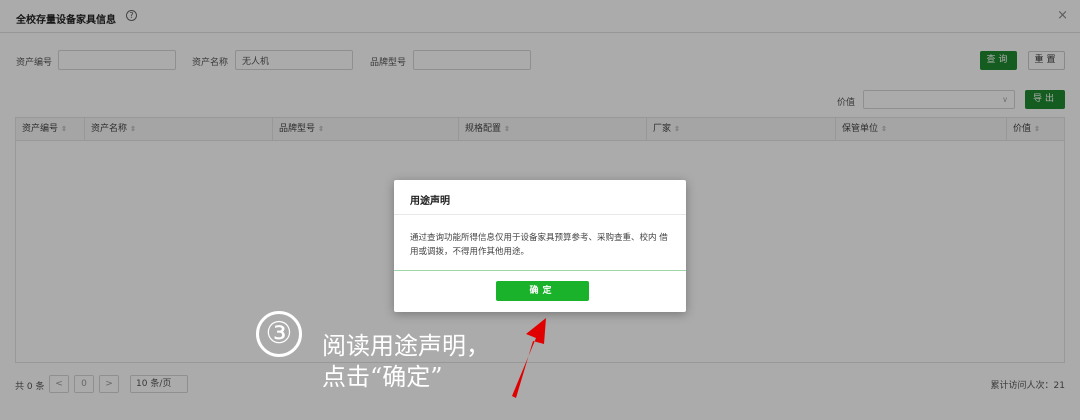 This screenshot has height=420, width=1080. What do you see at coordinates (406, 346) in the screenshot?
I see `annotation-line-1: 阅读用途声明，` at bounding box center [406, 346].